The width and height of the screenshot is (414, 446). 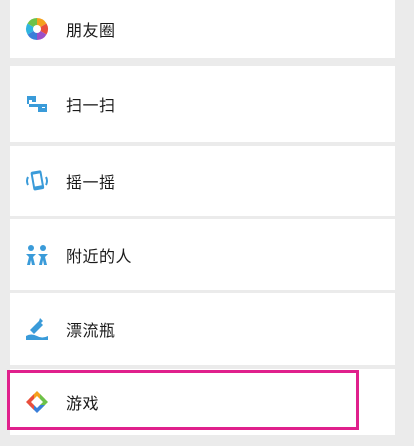 I want to click on menu-item-label: 摇一摇, so click(x=91, y=182).